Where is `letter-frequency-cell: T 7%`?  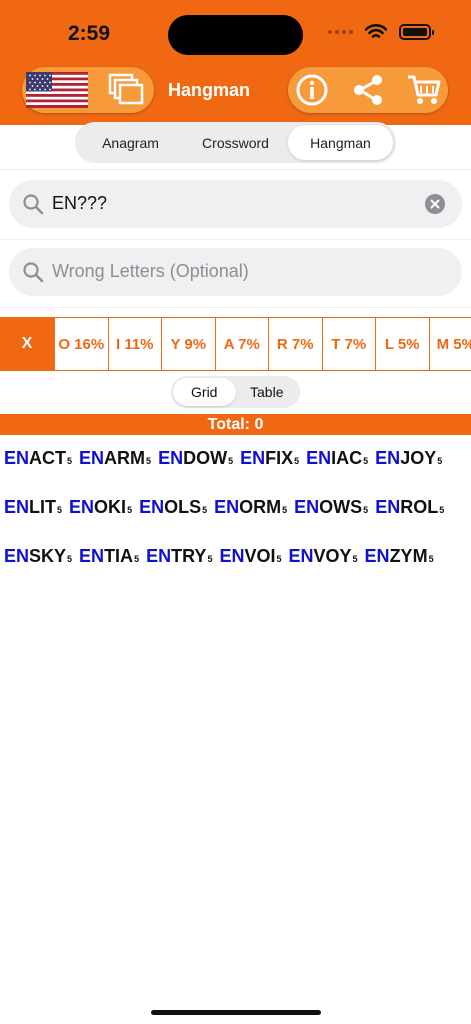 letter-frequency-cell: T 7% is located at coordinates (348, 344).